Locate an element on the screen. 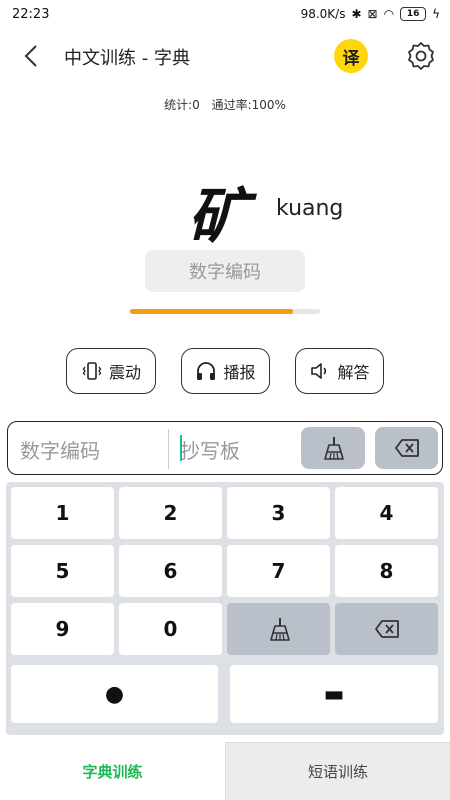 This screenshot has height=800, width=450. network-speed: 98.0K/s is located at coordinates (323, 14).